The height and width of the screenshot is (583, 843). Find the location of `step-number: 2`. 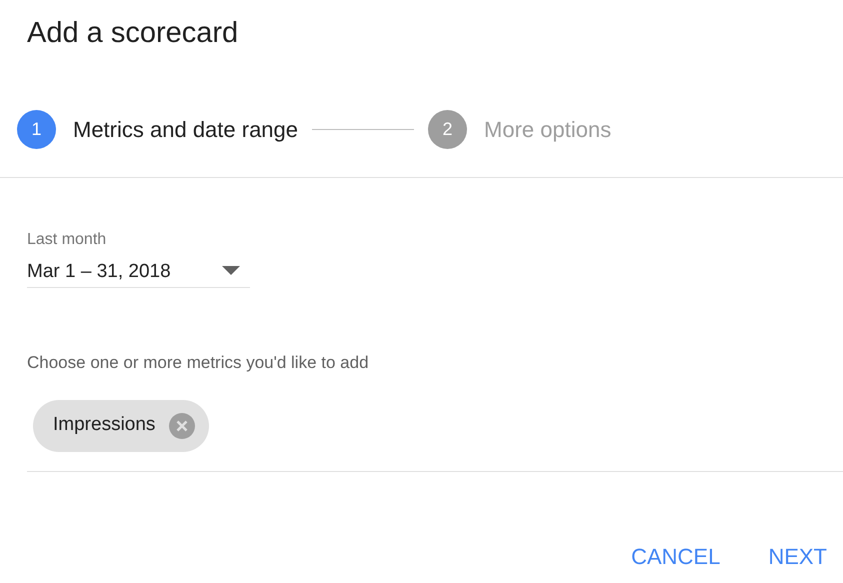

step-number: 2 is located at coordinates (448, 129).